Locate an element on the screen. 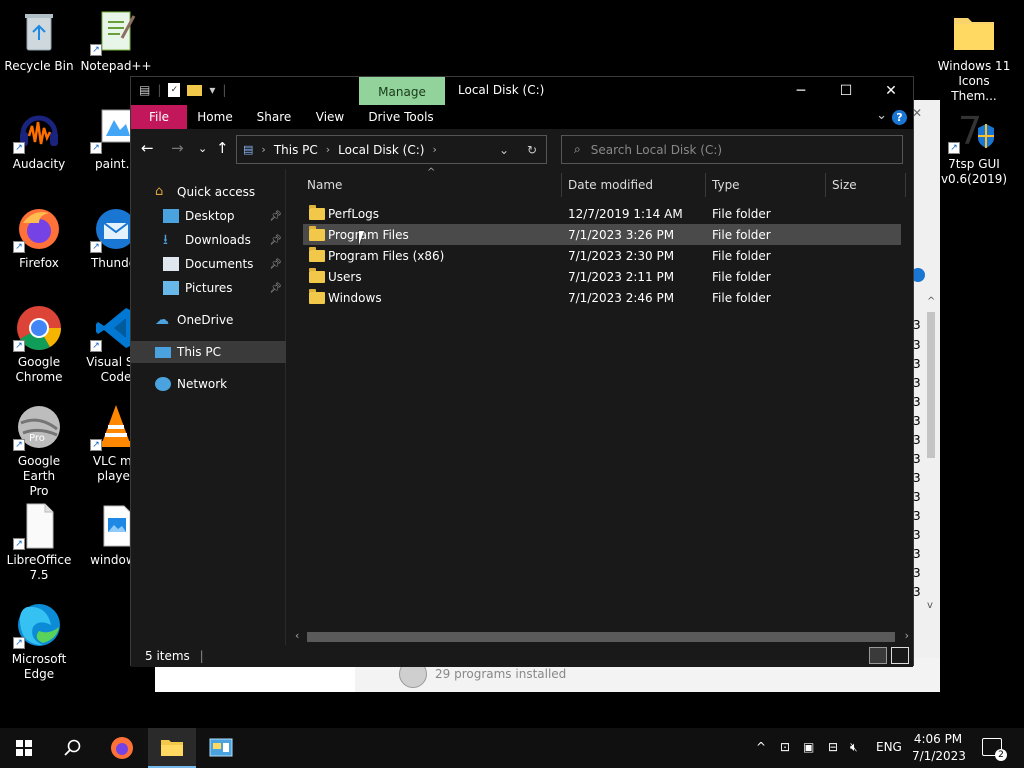  nav-this-pc: This PC is located at coordinates (208, 352).